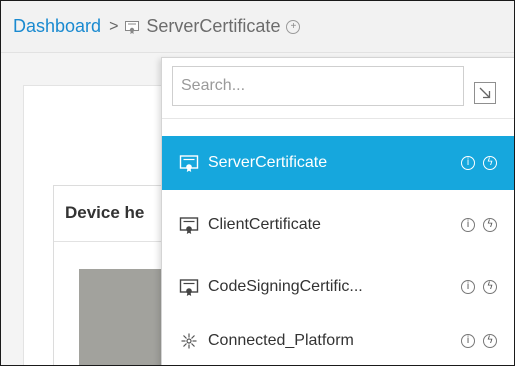  I want to click on list-item: Connected_Platform i ϟ, so click(338, 339).